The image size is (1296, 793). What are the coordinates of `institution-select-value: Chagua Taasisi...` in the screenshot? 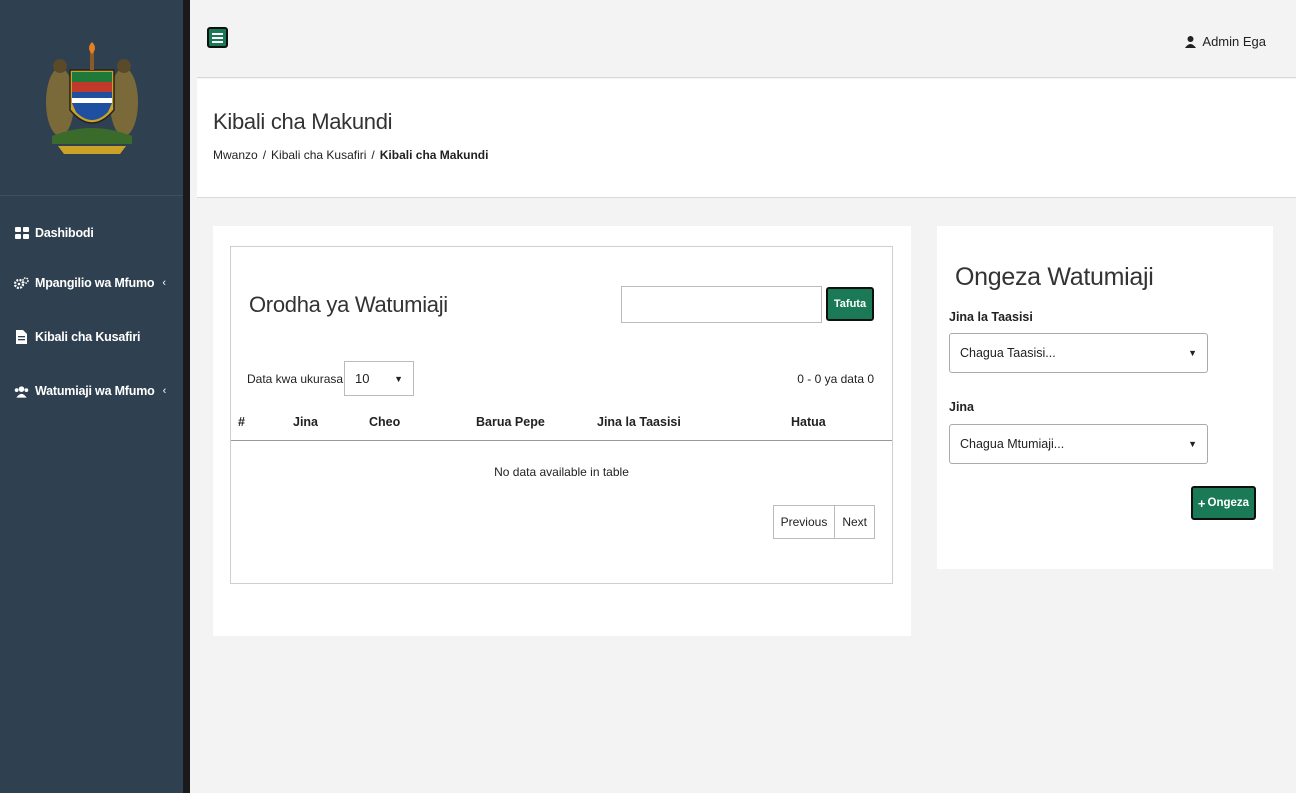 It's located at (1008, 353).